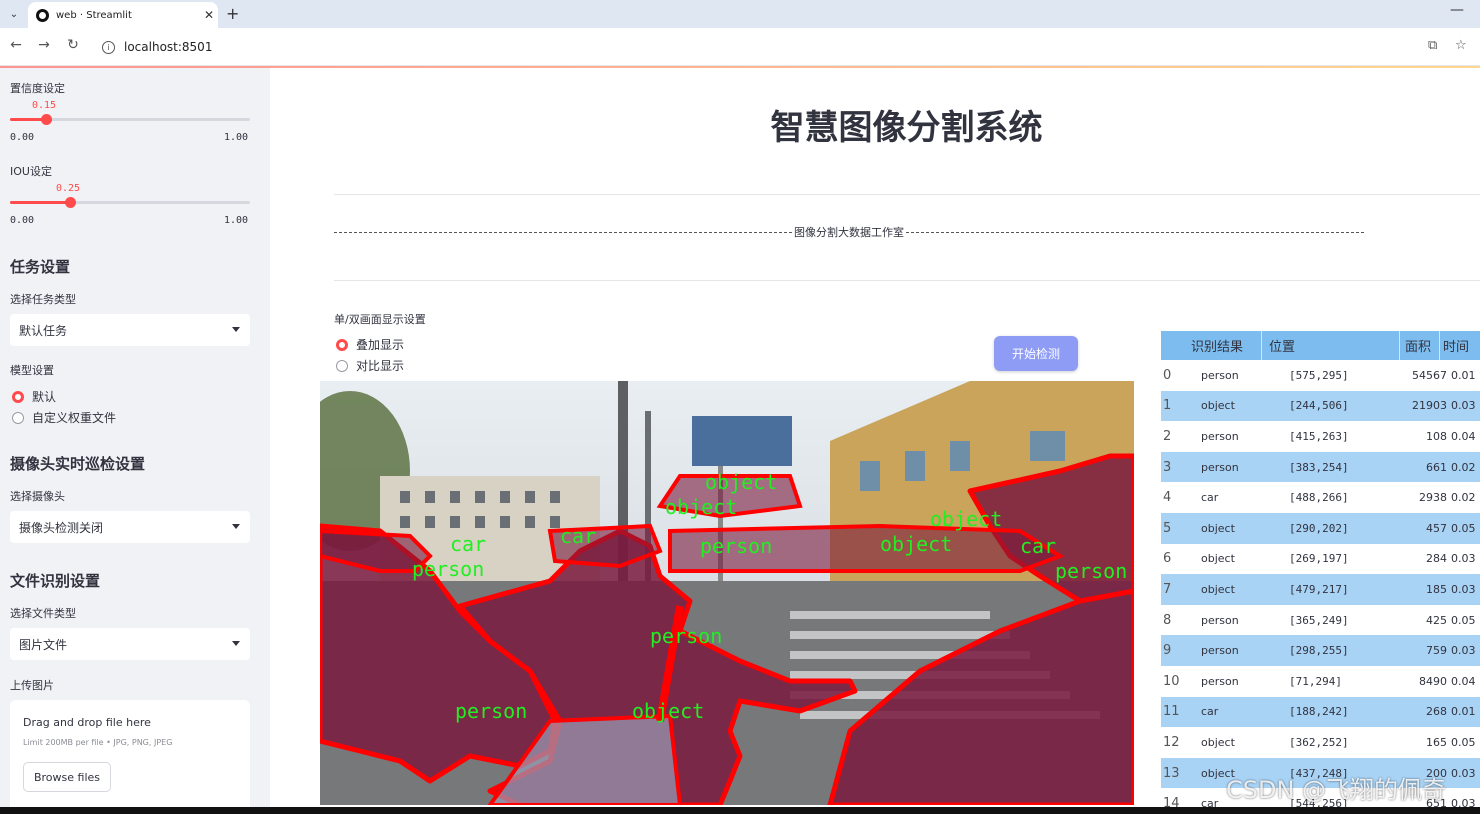 This screenshot has height=814, width=1480. What do you see at coordinates (130, 119) in the screenshot?
I see `confidence-slider` at bounding box center [130, 119].